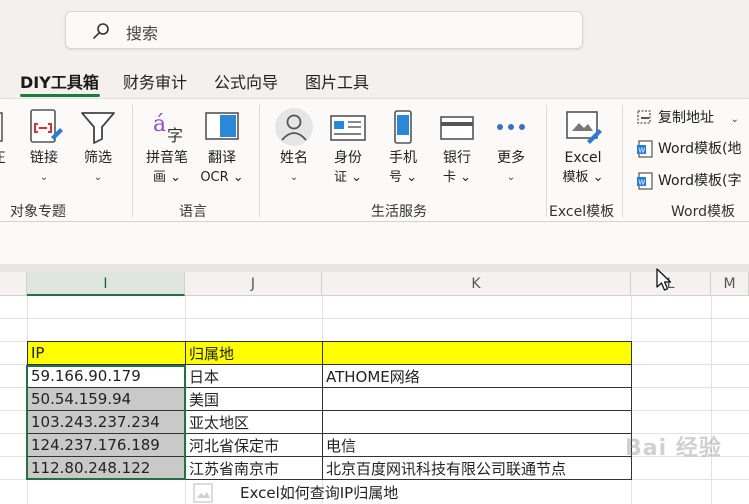 The height and width of the screenshot is (504, 749). I want to click on isp-cell: ATHOME网络, so click(477, 376).